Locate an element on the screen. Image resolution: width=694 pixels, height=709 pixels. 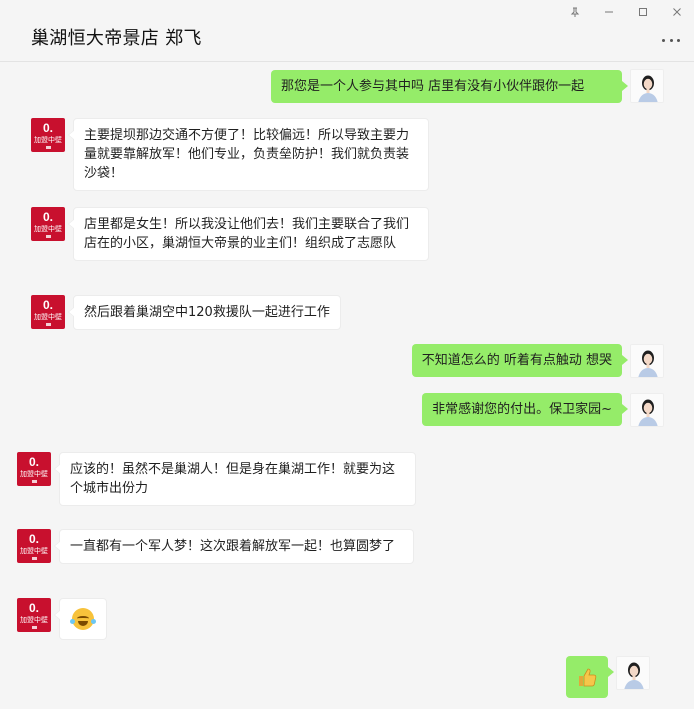
message-bubble-received is located at coordinates (80, 619).